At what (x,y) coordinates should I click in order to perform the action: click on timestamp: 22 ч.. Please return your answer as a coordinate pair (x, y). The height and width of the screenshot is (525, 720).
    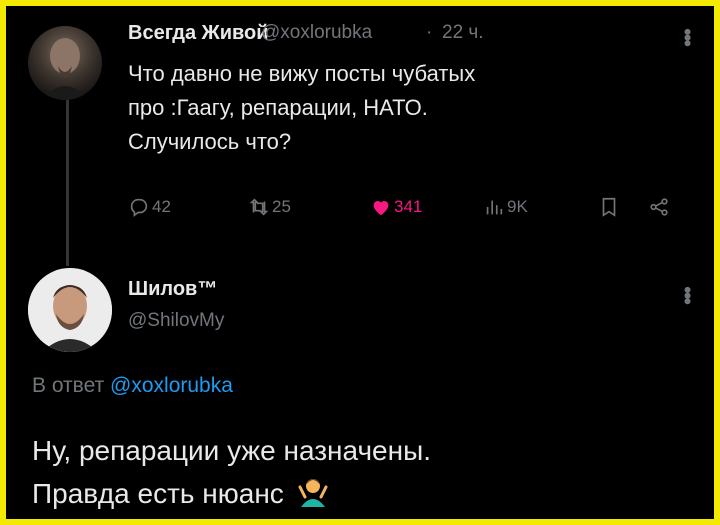
    Looking at the image, I should click on (463, 33).